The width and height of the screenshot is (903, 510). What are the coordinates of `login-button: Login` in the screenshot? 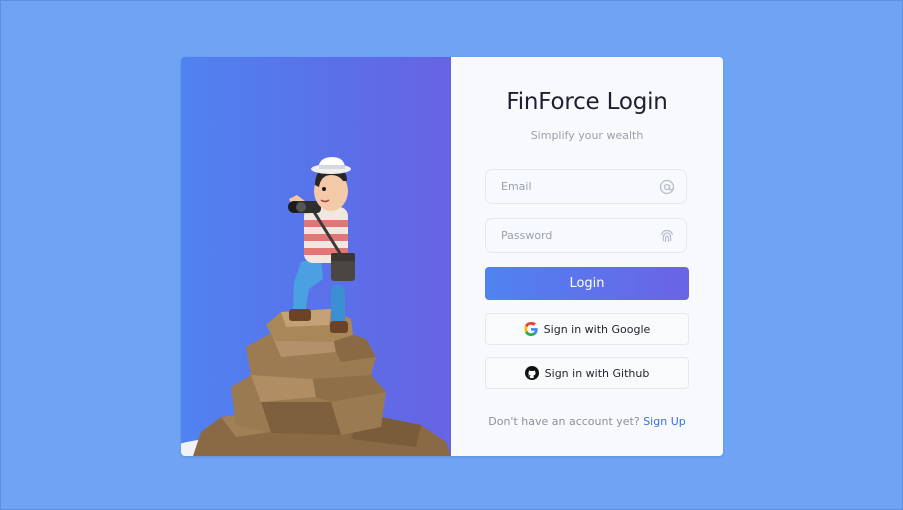 It's located at (587, 283).